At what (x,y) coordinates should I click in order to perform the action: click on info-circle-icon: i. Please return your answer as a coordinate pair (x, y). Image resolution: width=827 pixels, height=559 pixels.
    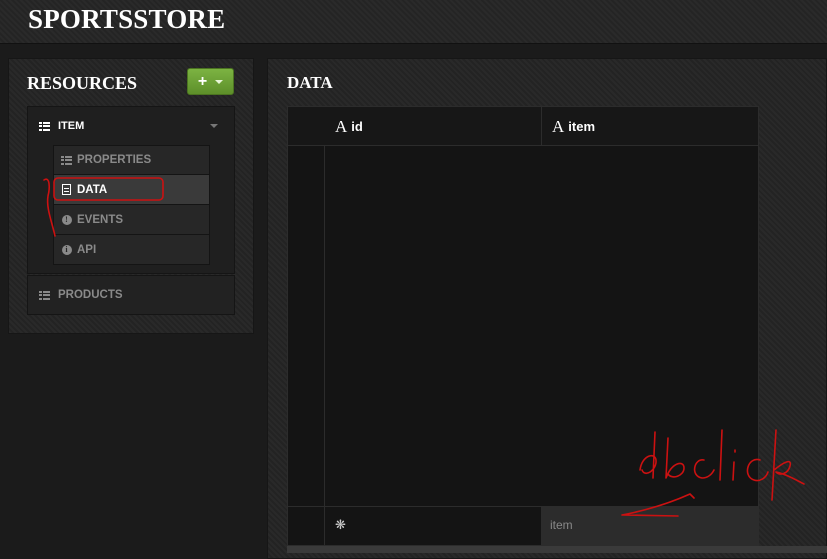
    Looking at the image, I should click on (66, 249).